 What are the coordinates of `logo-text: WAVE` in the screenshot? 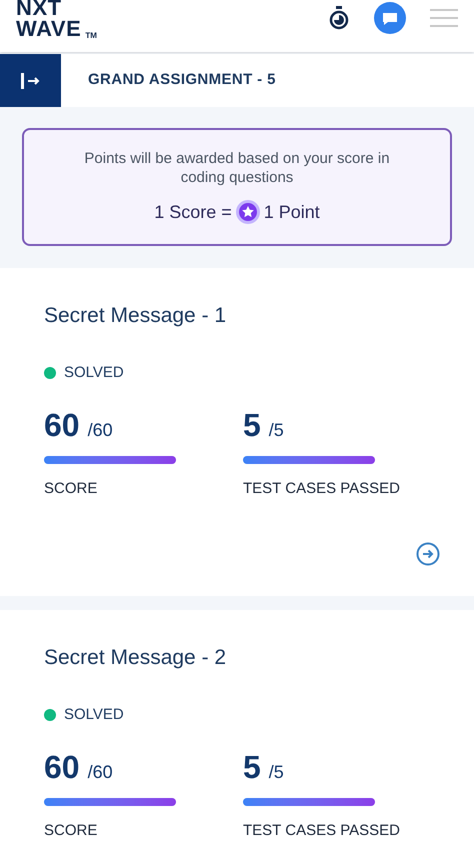 It's located at (49, 29).